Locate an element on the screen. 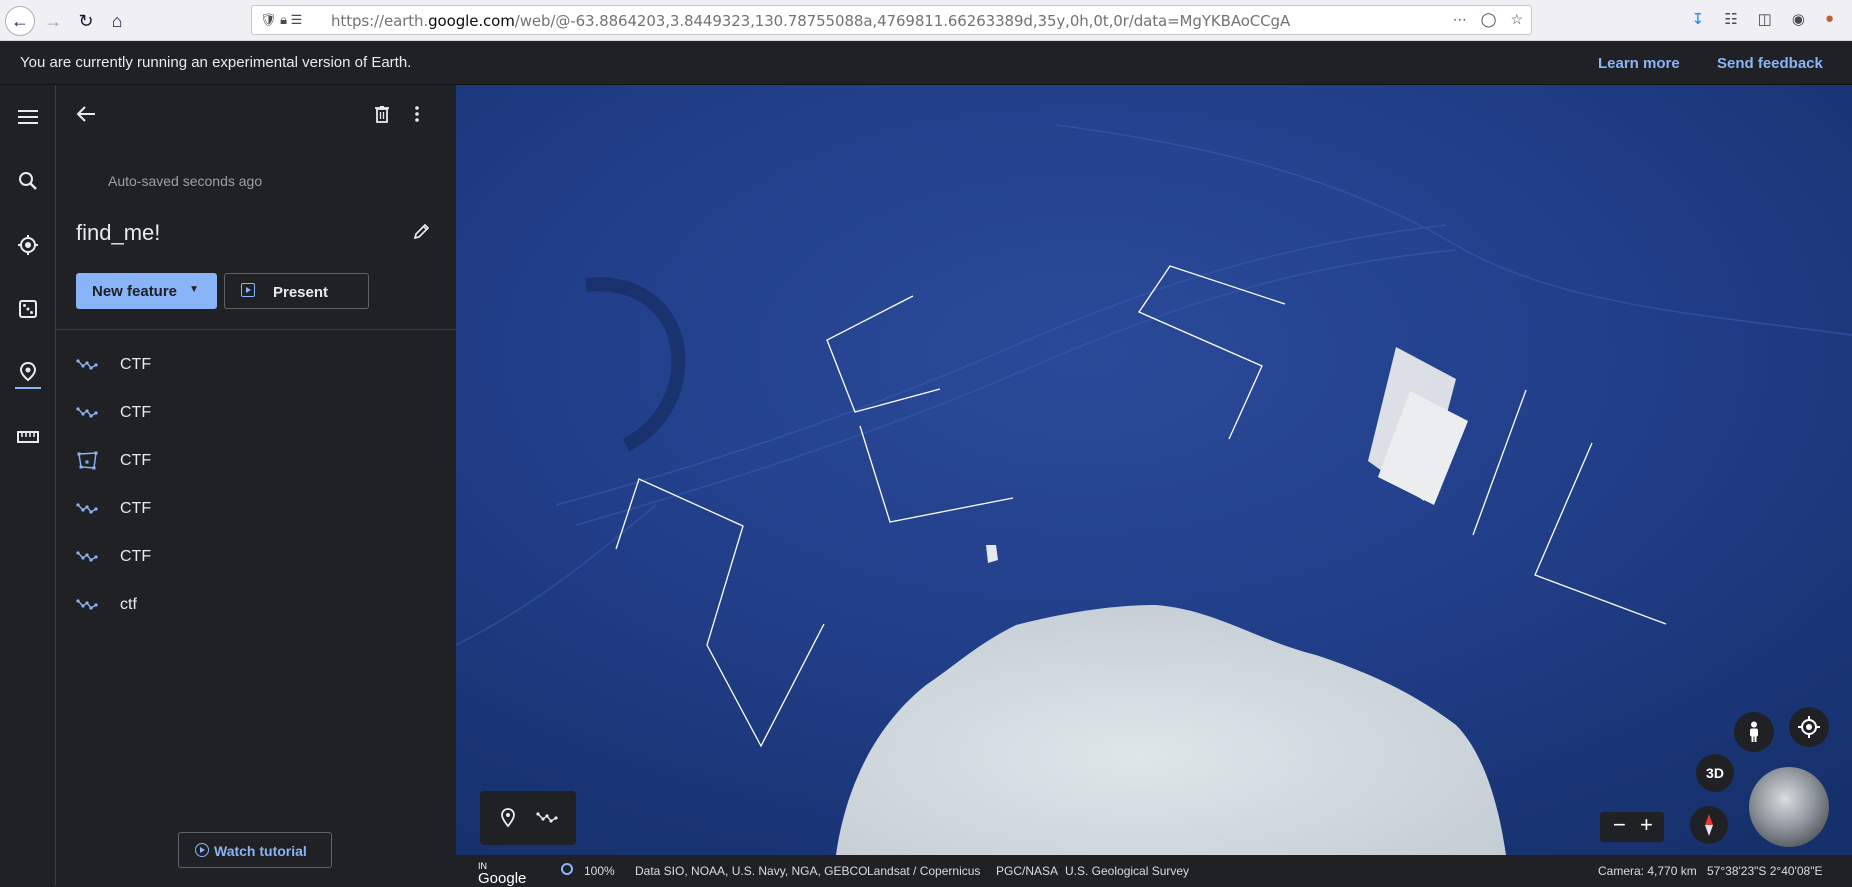 The height and width of the screenshot is (887, 1852). account-icon: ◉ is located at coordinates (1798, 19).